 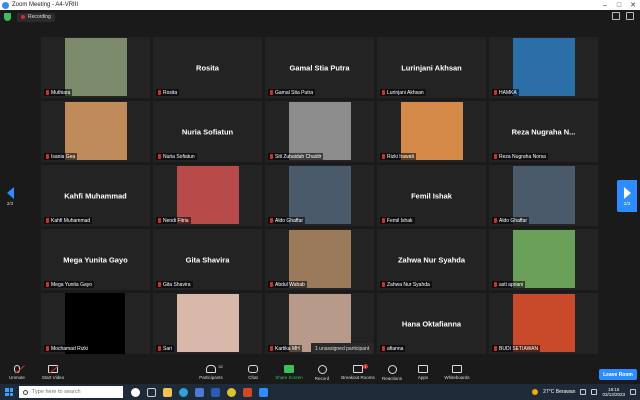 What do you see at coordinates (522, 156) in the screenshot?
I see `participant-name-text: Reza Nugraha Norsa` at bounding box center [522, 156].